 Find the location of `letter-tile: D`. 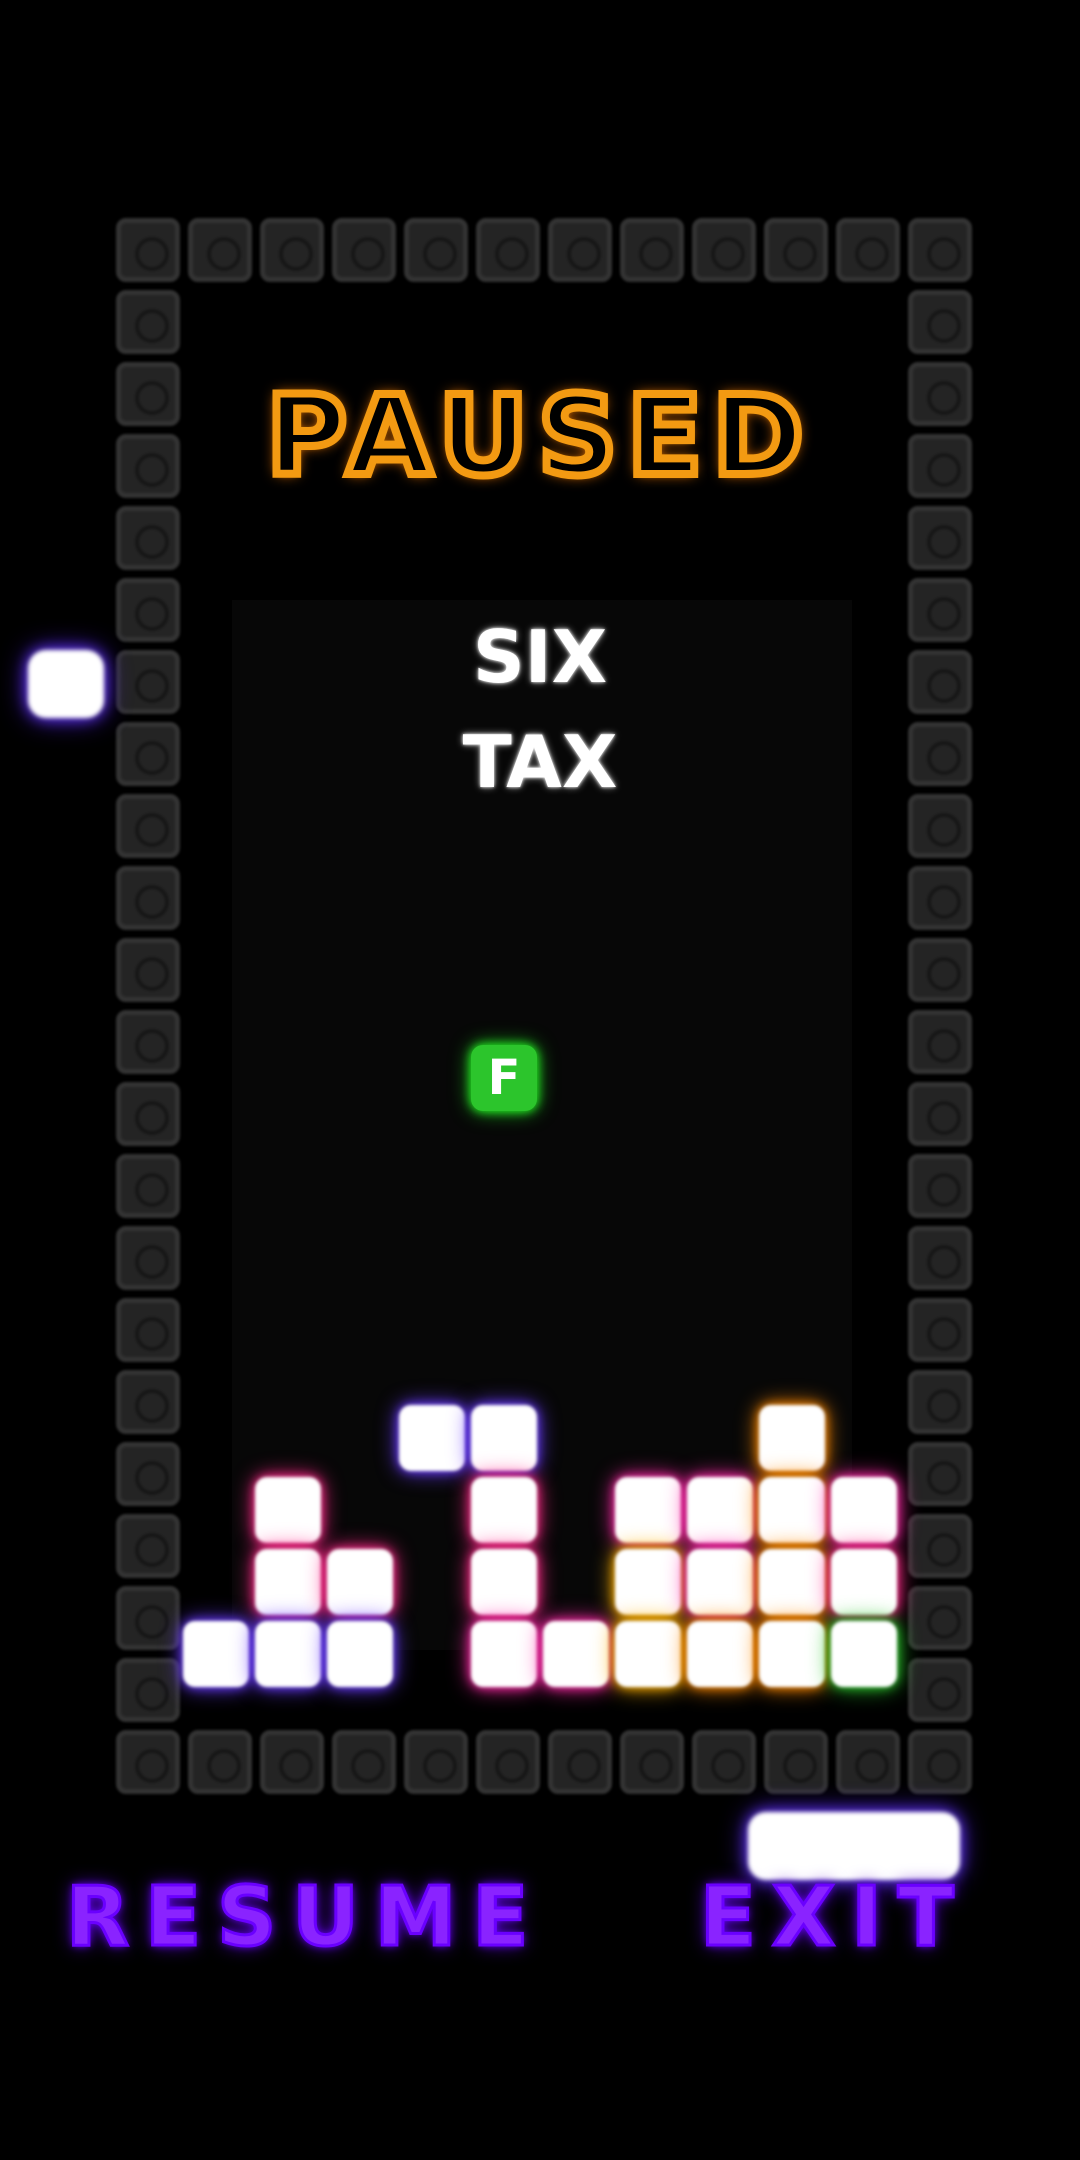

letter-tile: D is located at coordinates (360, 1654).